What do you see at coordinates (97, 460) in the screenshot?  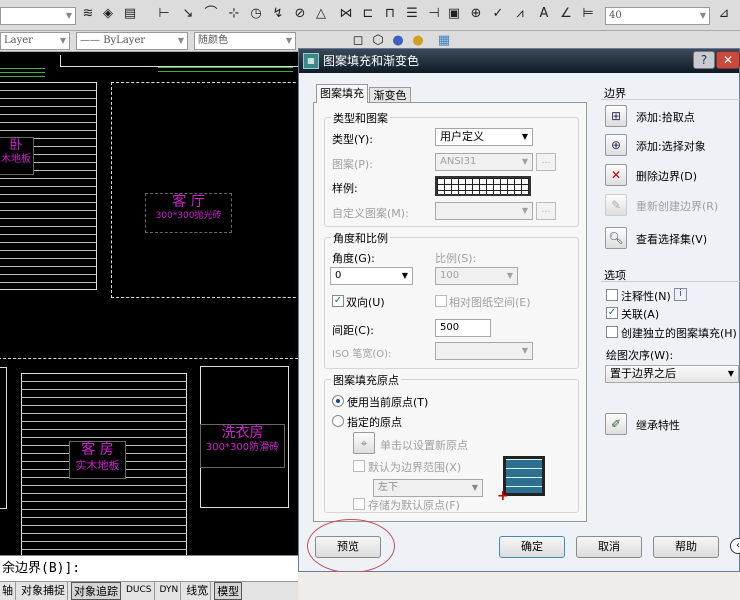 I see `room-label: 客 房实木地板` at bounding box center [97, 460].